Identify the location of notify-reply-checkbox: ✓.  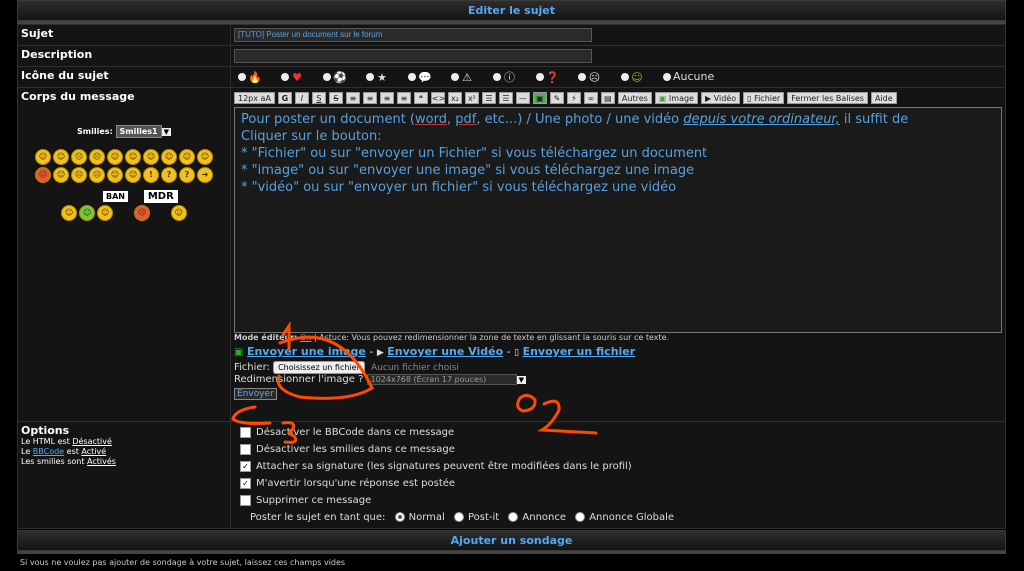
(245, 483).